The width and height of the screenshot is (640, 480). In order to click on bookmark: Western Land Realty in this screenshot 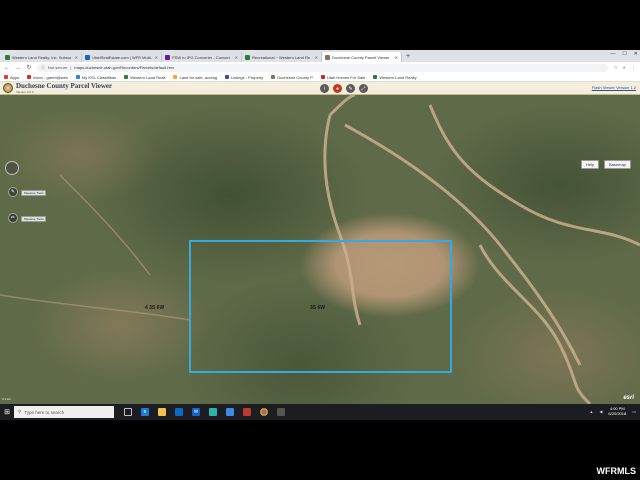, I will do `click(395, 77)`.